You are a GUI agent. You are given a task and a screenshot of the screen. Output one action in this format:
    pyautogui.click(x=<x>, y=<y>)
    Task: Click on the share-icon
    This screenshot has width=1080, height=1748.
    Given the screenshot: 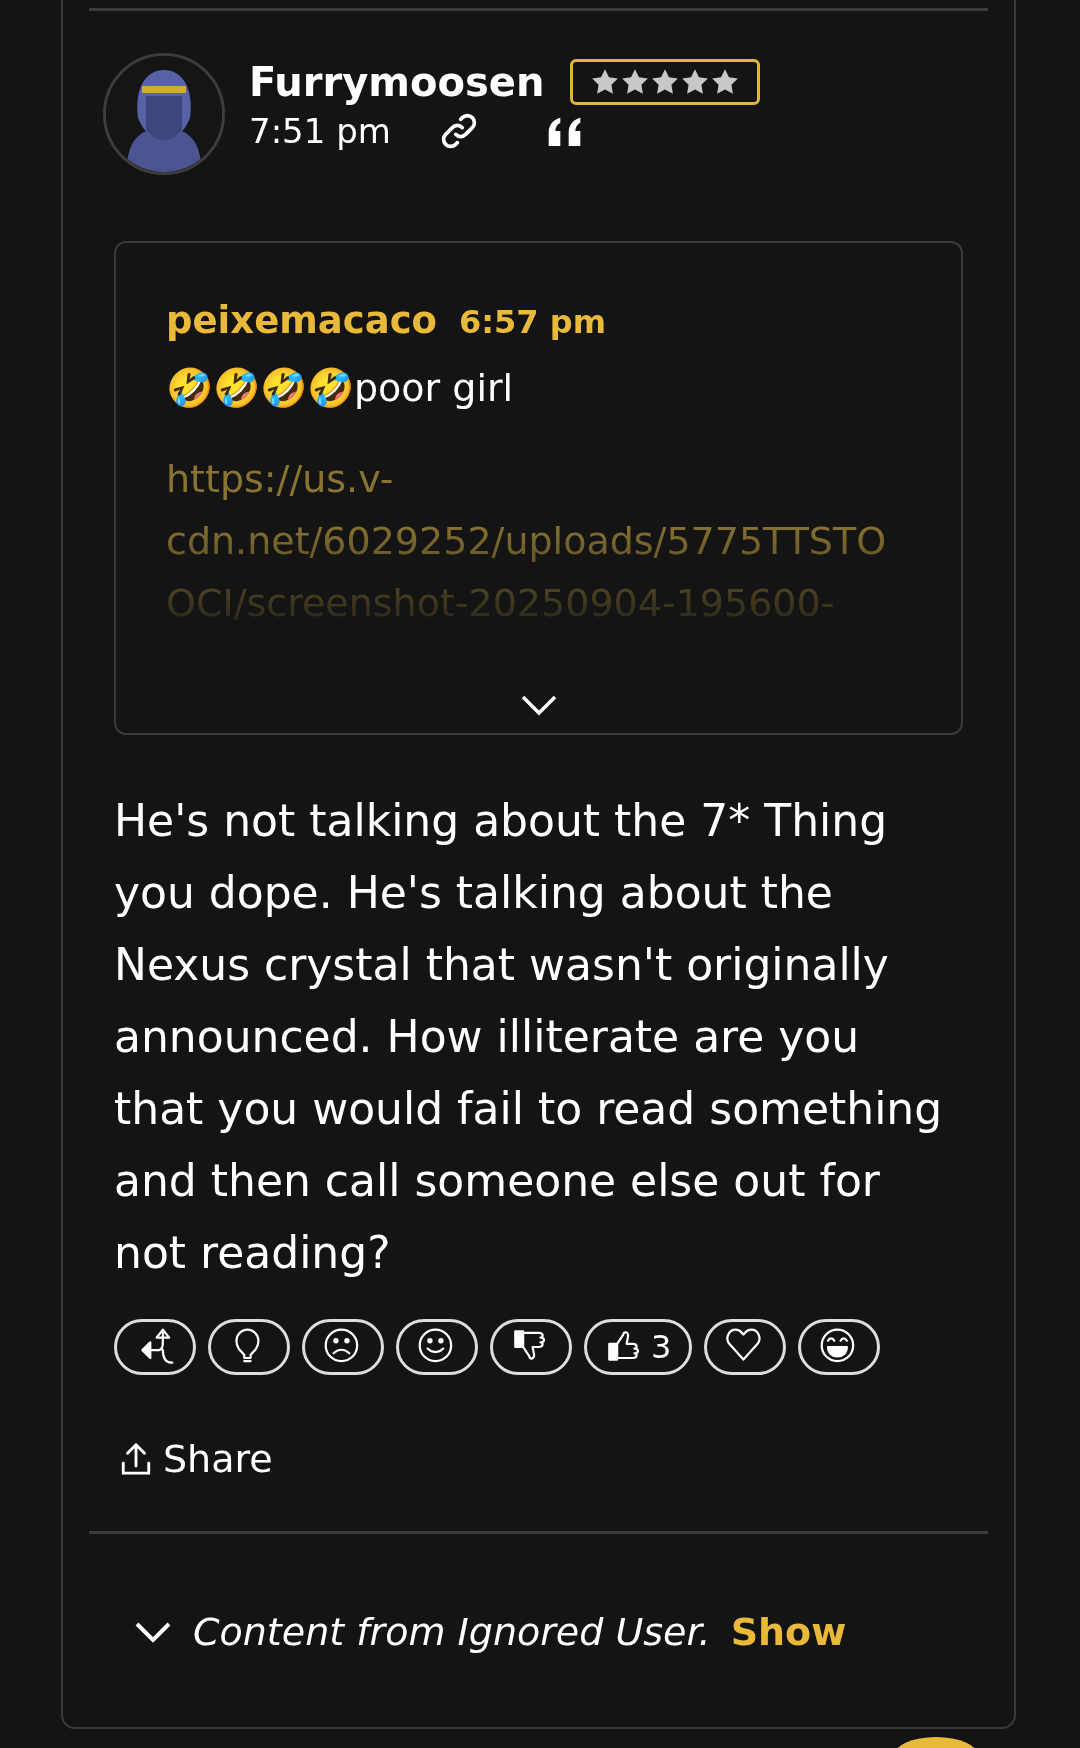 What is the action you would take?
    pyautogui.click(x=136, y=1459)
    